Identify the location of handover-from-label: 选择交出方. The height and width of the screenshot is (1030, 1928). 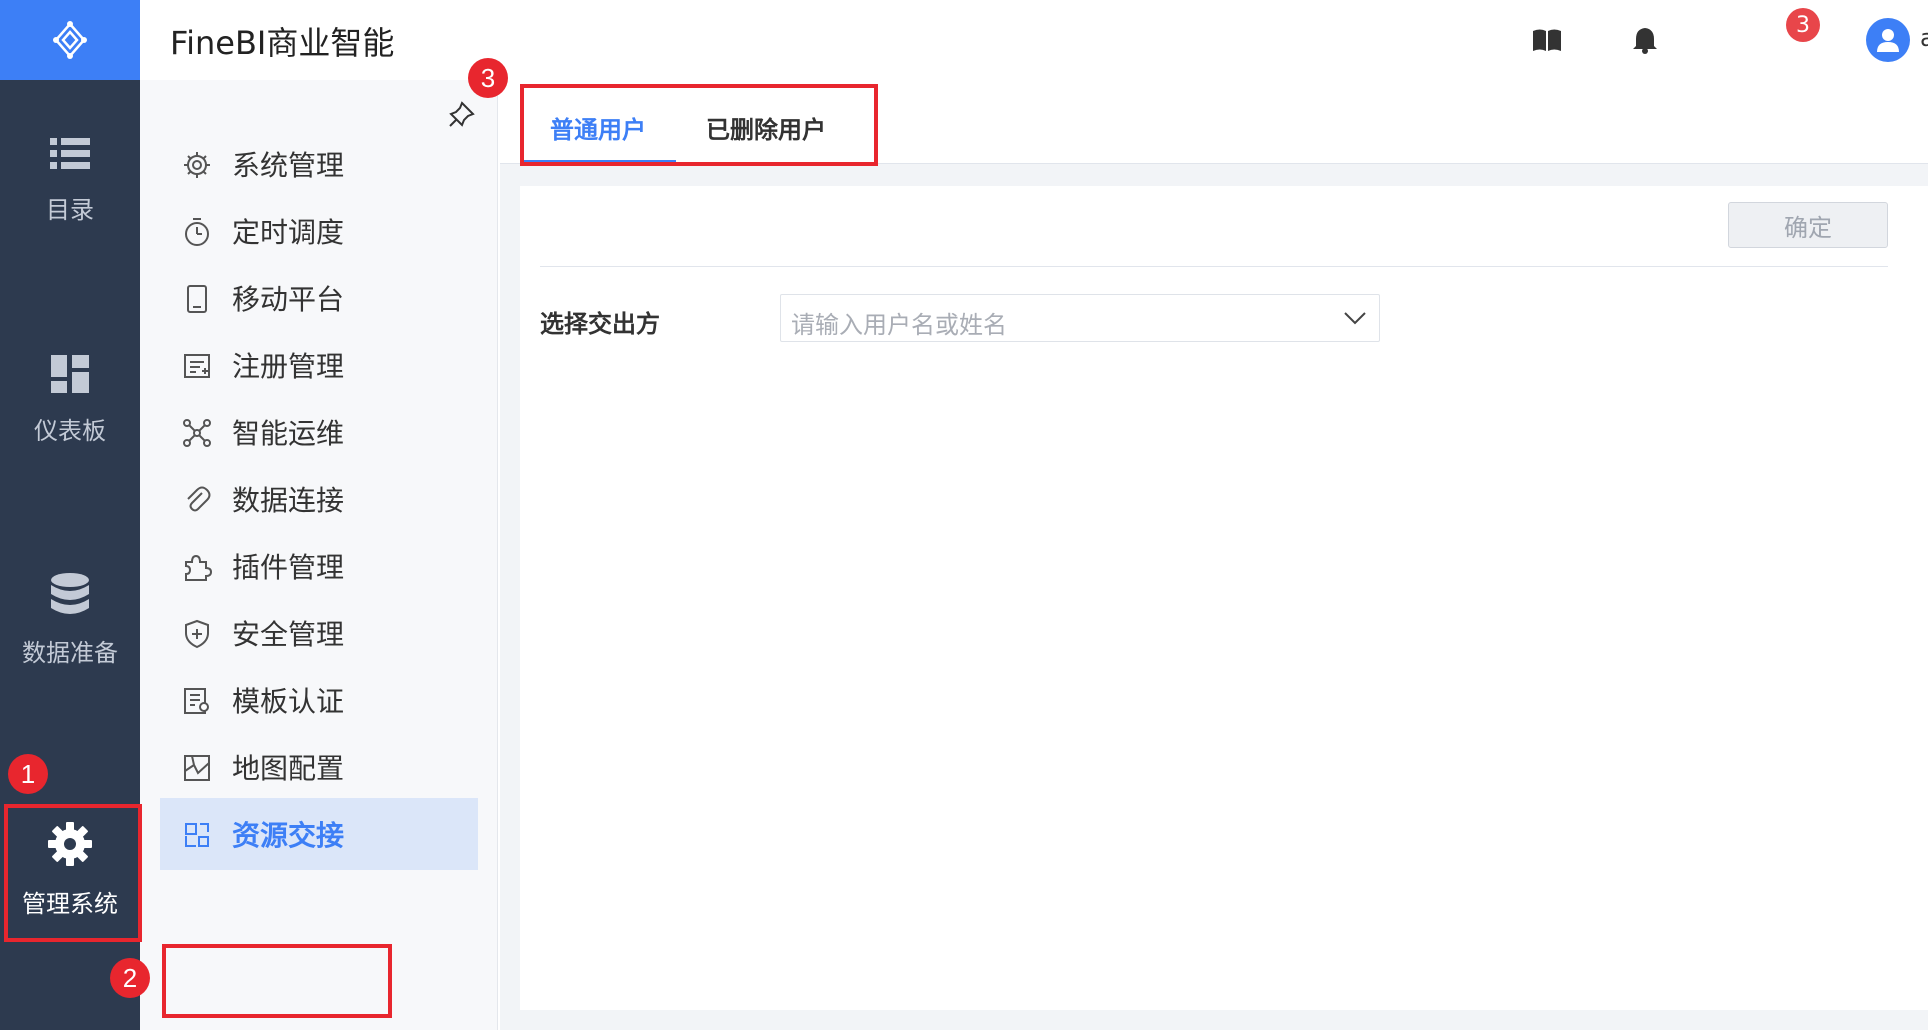
(600, 324).